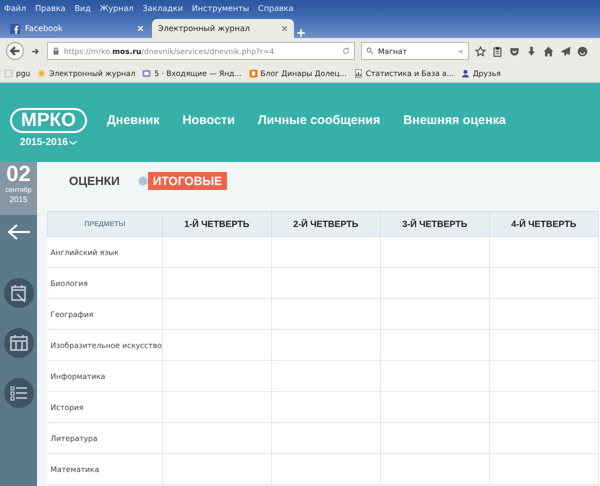 The image size is (600, 486). What do you see at coordinates (480, 51) in the screenshot?
I see `star-icon` at bounding box center [480, 51].